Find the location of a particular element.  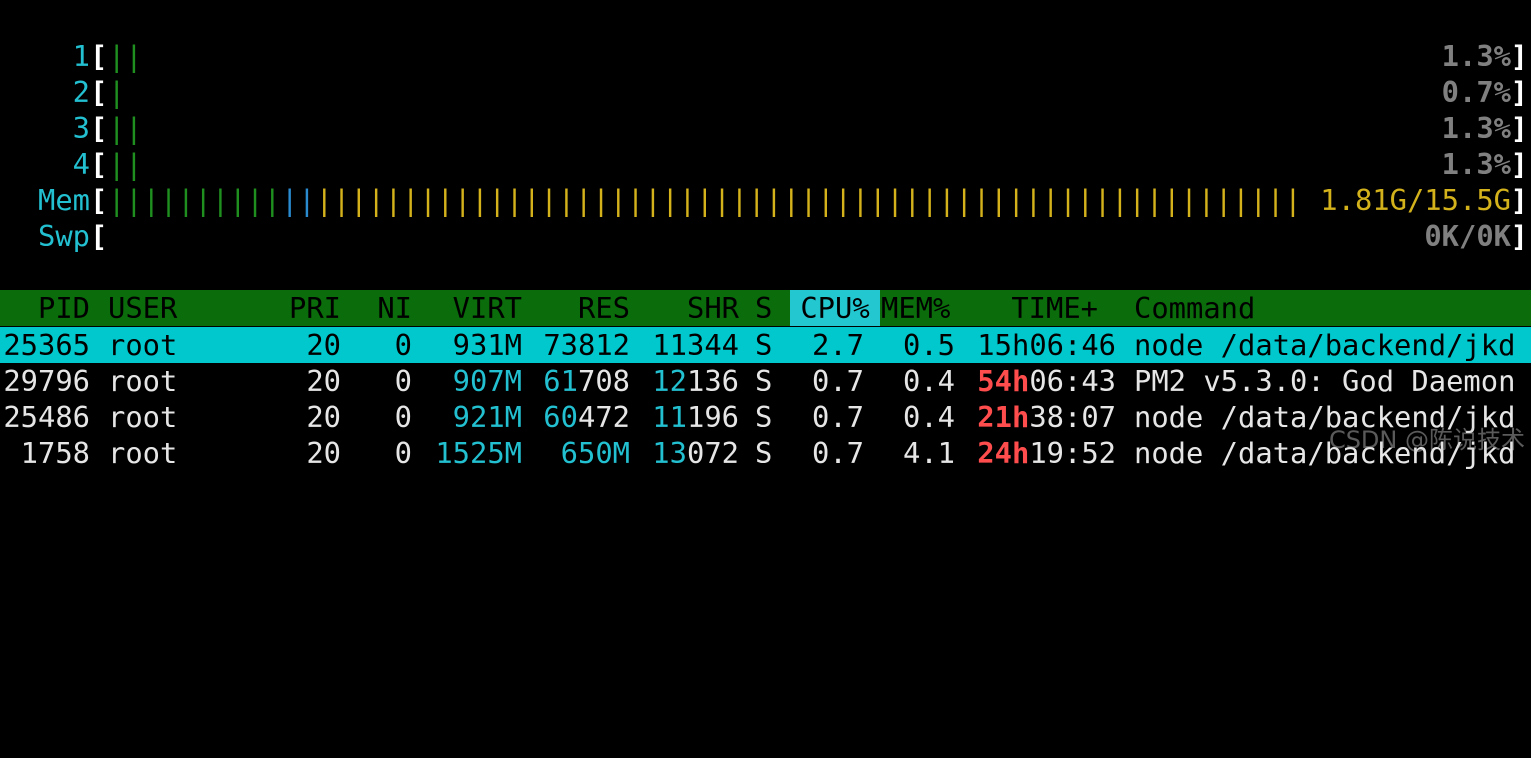

res-cell: 61708 is located at coordinates (586, 381).